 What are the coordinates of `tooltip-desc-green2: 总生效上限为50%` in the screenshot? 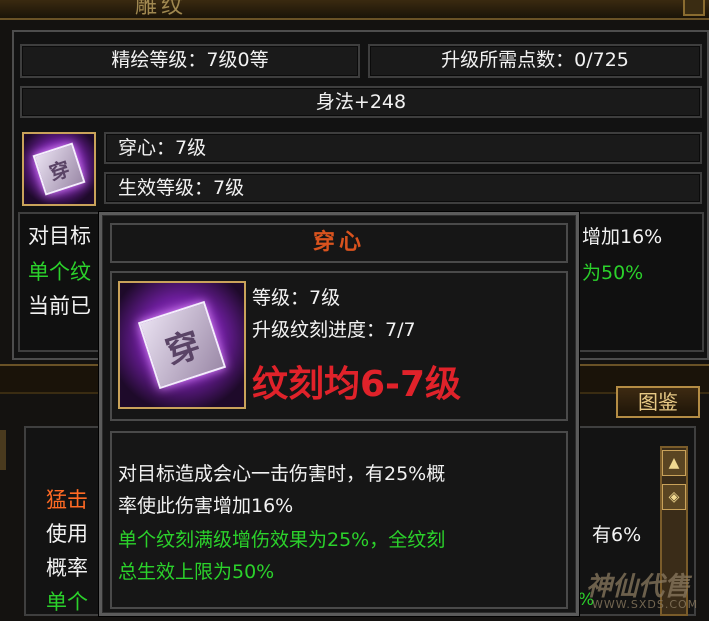 It's located at (196, 572).